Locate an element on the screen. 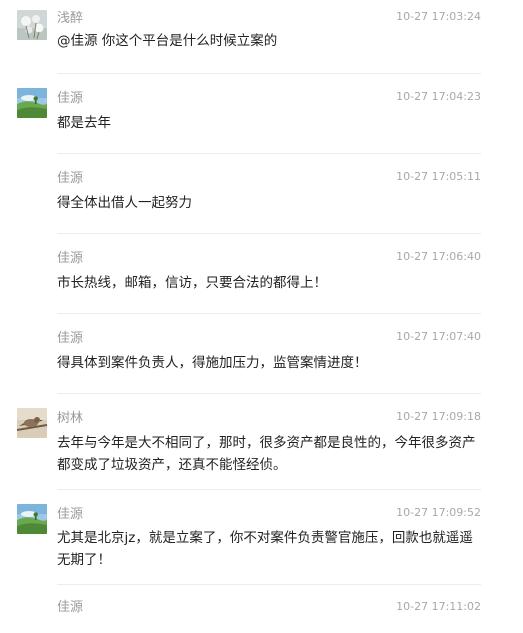 The height and width of the screenshot is (633, 523). message-timestamp: 10-27 17:04:23 is located at coordinates (438, 96).